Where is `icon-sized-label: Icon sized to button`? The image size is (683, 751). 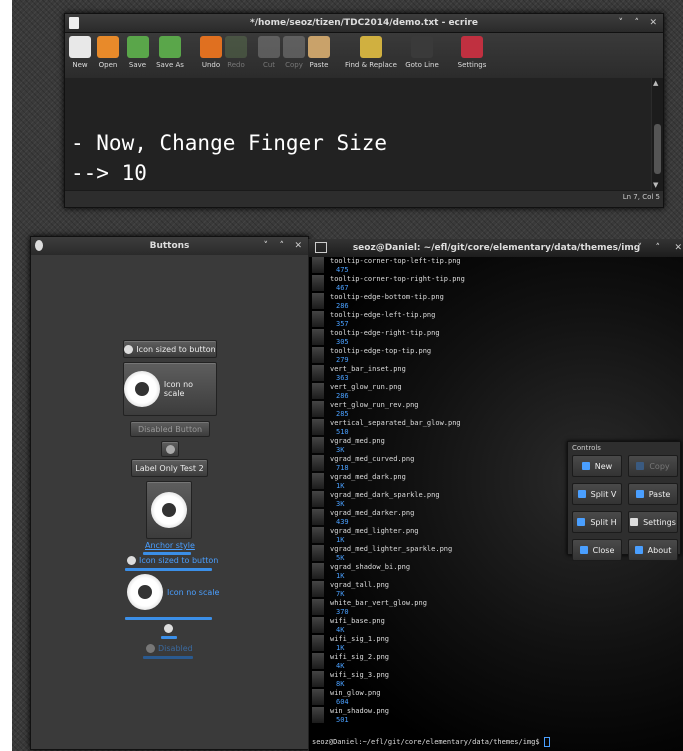
icon-sized-label: Icon sized to button is located at coordinates (176, 349).